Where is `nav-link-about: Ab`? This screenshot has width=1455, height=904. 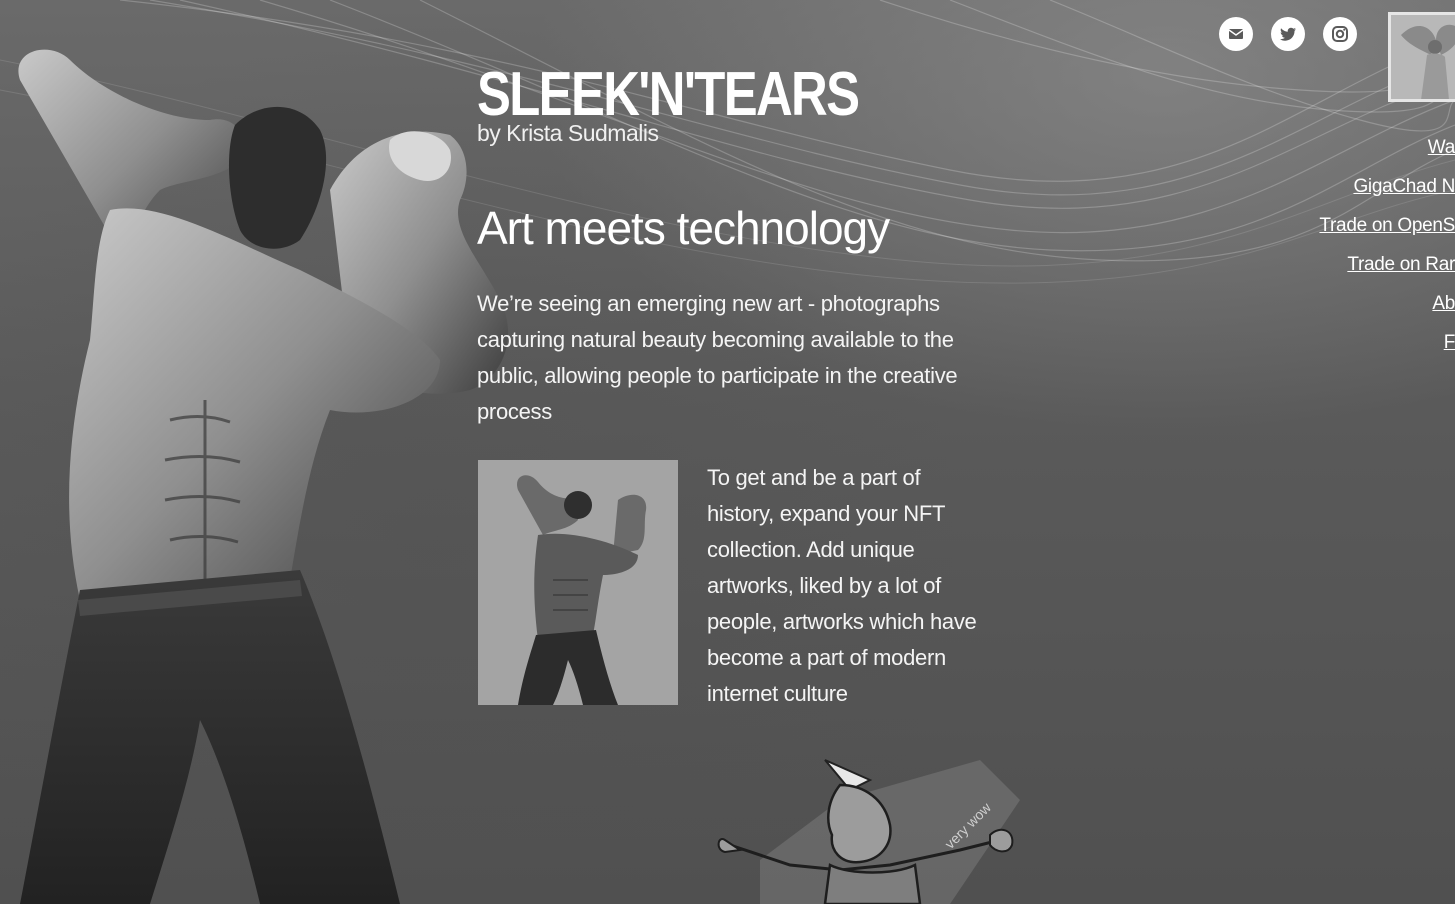 nav-link-about: Ab is located at coordinates (1355, 303).